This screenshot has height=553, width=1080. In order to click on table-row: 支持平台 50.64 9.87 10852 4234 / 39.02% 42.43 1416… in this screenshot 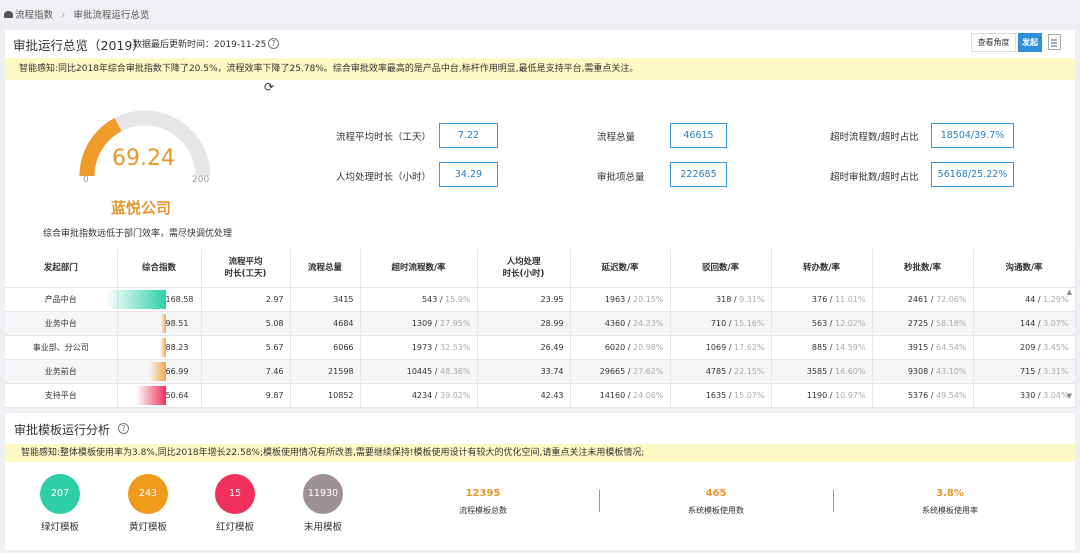, I will do `click(540, 395)`.